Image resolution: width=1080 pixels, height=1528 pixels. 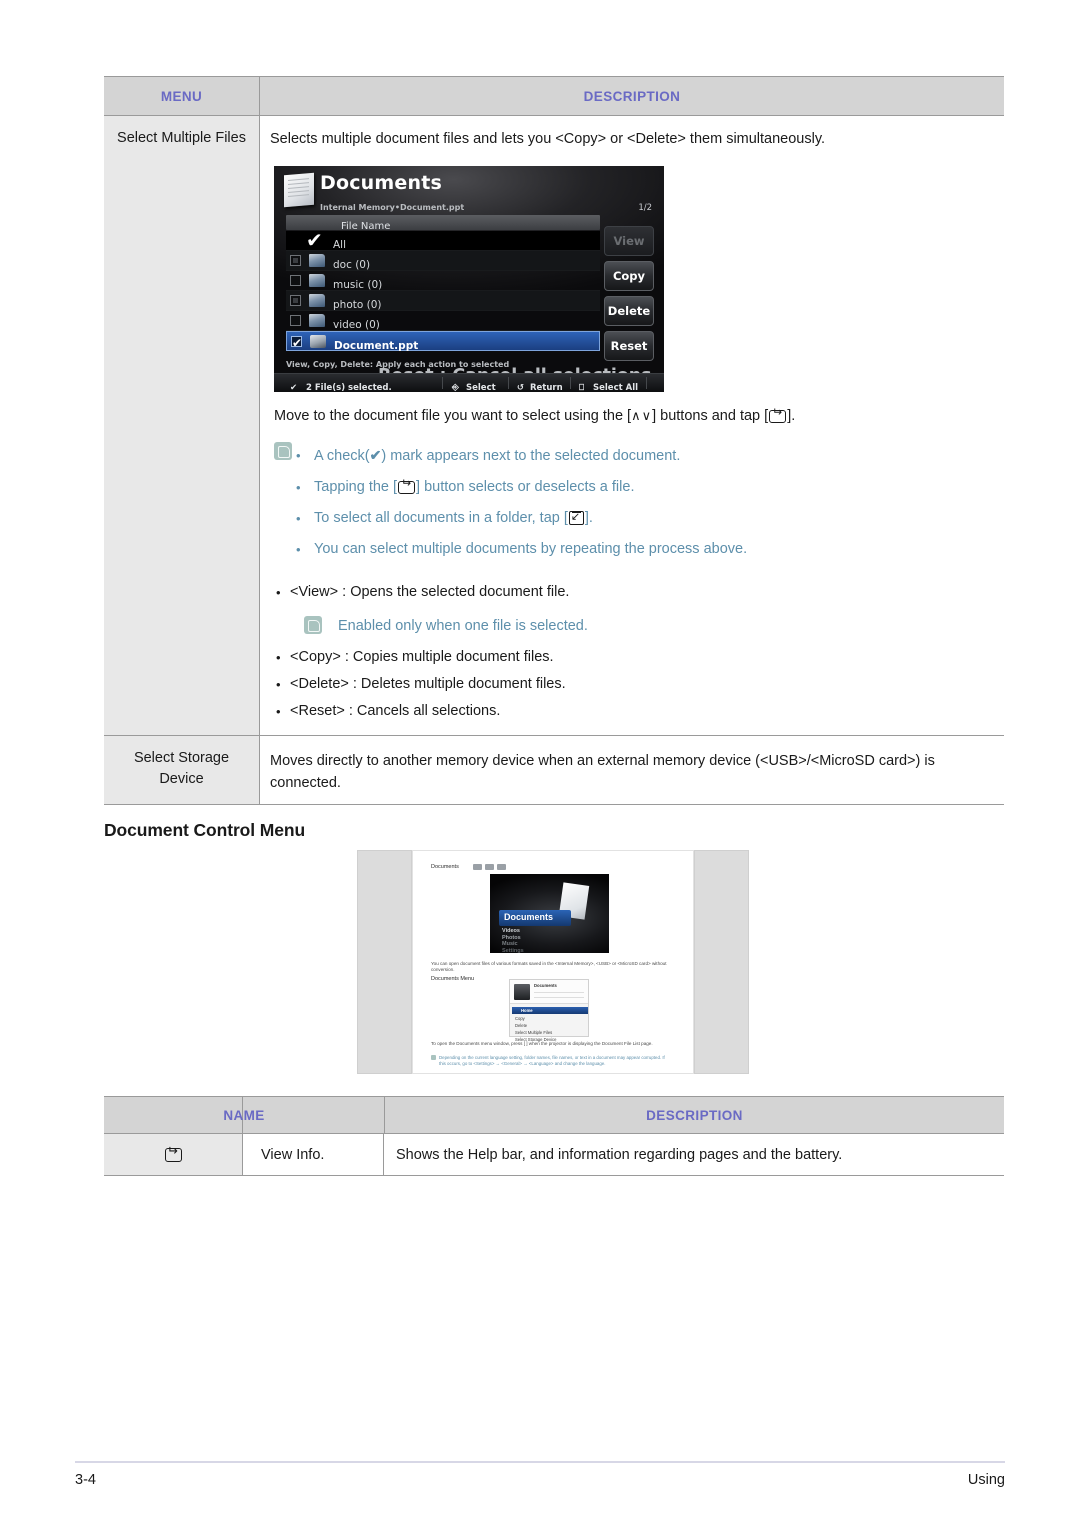 I want to click on file-row-document-ppt: ✔ Document.ppt, so click(x=443, y=341).